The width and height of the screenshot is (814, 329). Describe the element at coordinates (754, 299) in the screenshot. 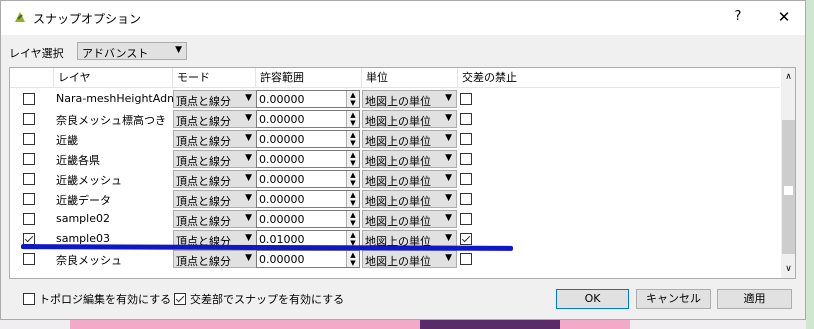

I see `apply-button: 適用` at that location.